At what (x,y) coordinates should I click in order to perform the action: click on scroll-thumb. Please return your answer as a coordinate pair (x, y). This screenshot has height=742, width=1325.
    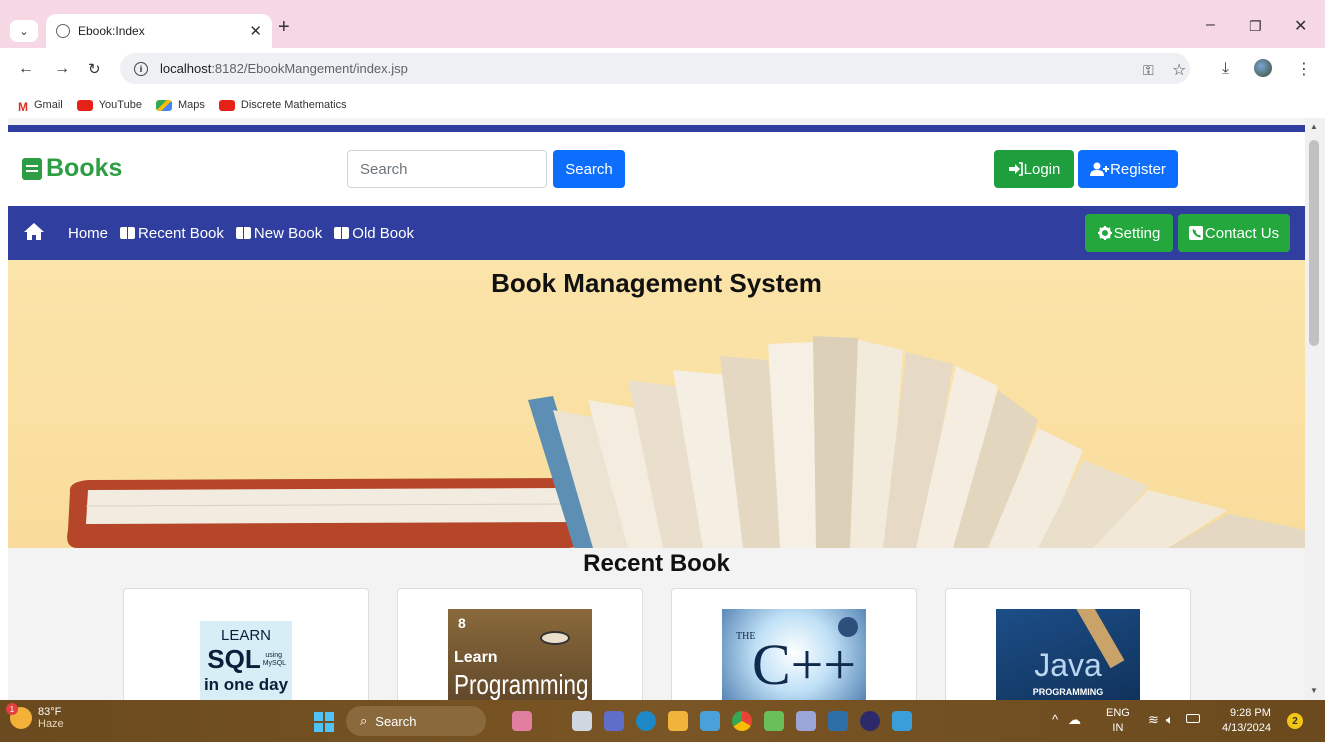
    Looking at the image, I should click on (1314, 243).